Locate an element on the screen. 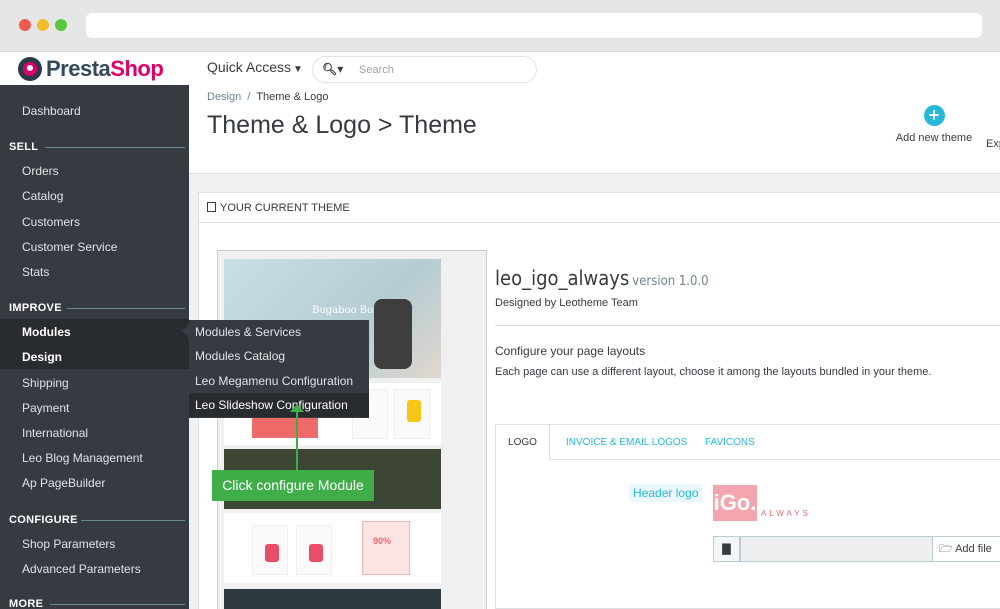 Image resolution: width=1000 pixels, height=609 pixels. folder-open-icon: 🗁 is located at coordinates (947, 549).